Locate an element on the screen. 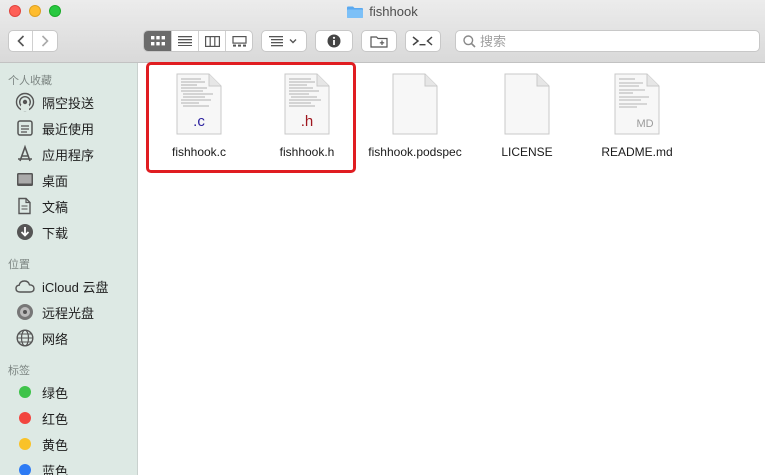 Image resolution: width=765 pixels, height=475 pixels. back-button is located at coordinates (21, 41).